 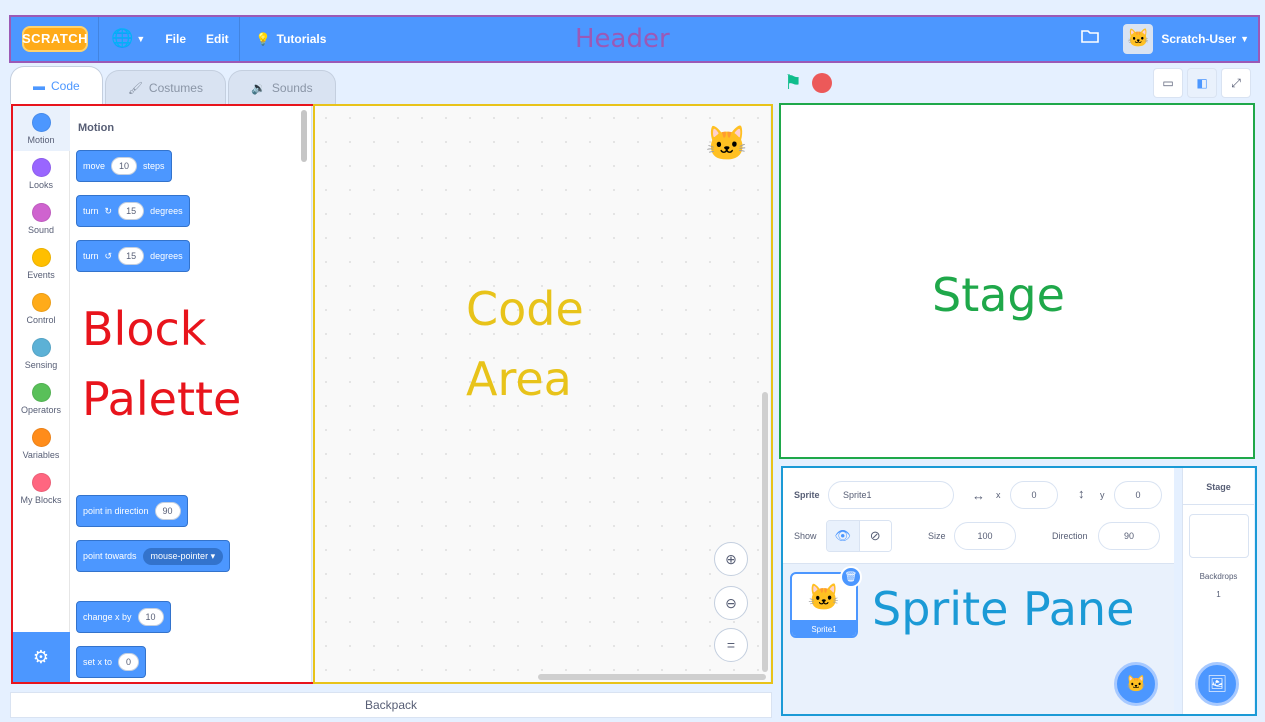 I want to click on small-stage-button: ▭, so click(x=1168, y=83).